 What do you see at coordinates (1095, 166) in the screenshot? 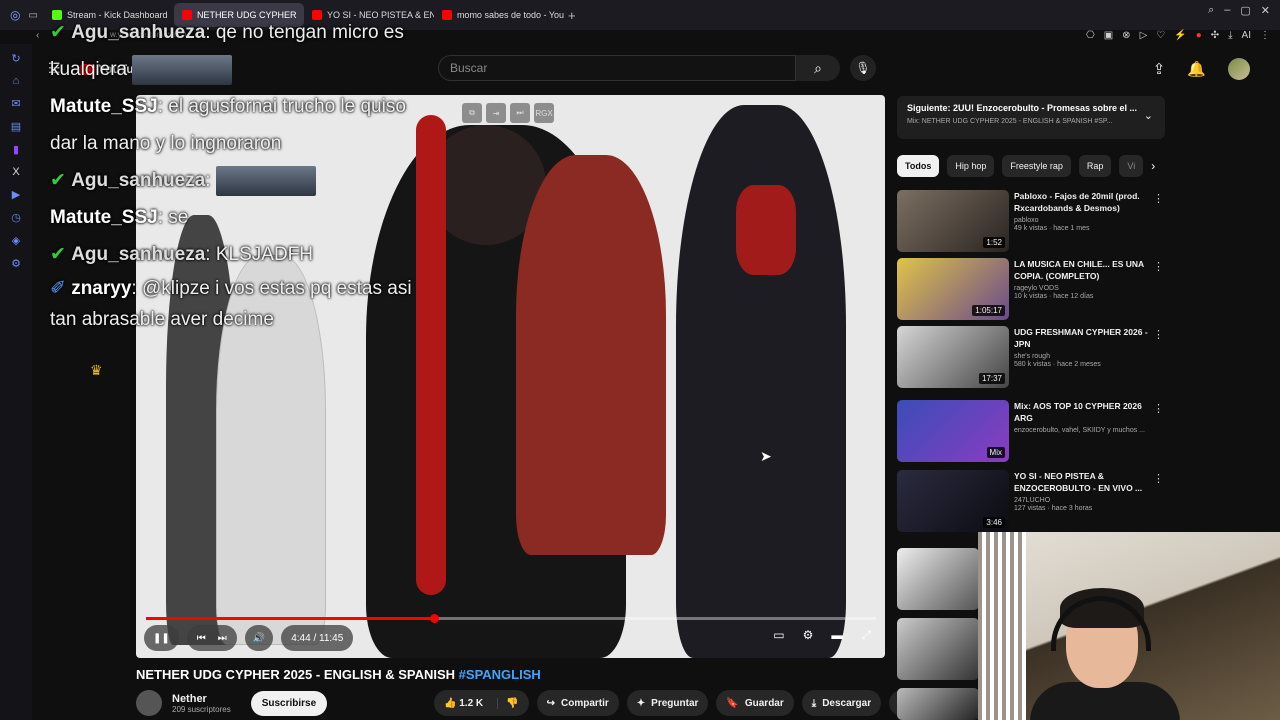
I see `chip-rap: Rap` at bounding box center [1095, 166].